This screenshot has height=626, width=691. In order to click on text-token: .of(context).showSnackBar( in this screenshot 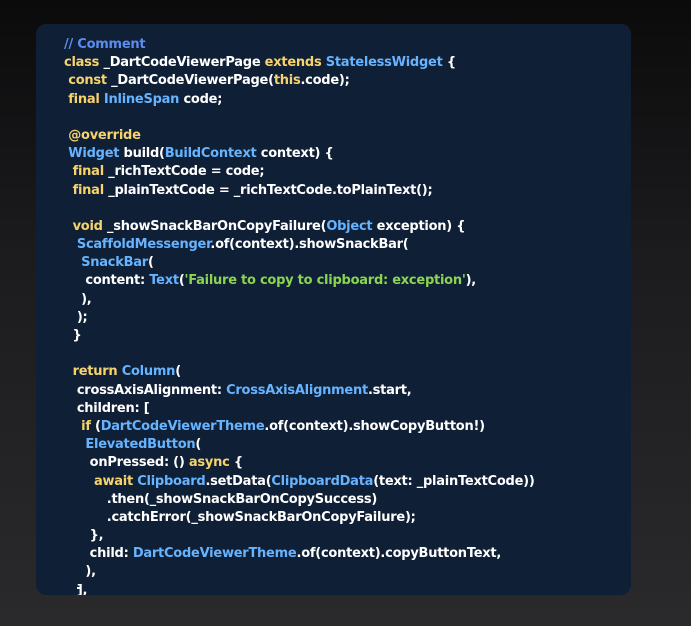, I will do `click(309, 245)`.